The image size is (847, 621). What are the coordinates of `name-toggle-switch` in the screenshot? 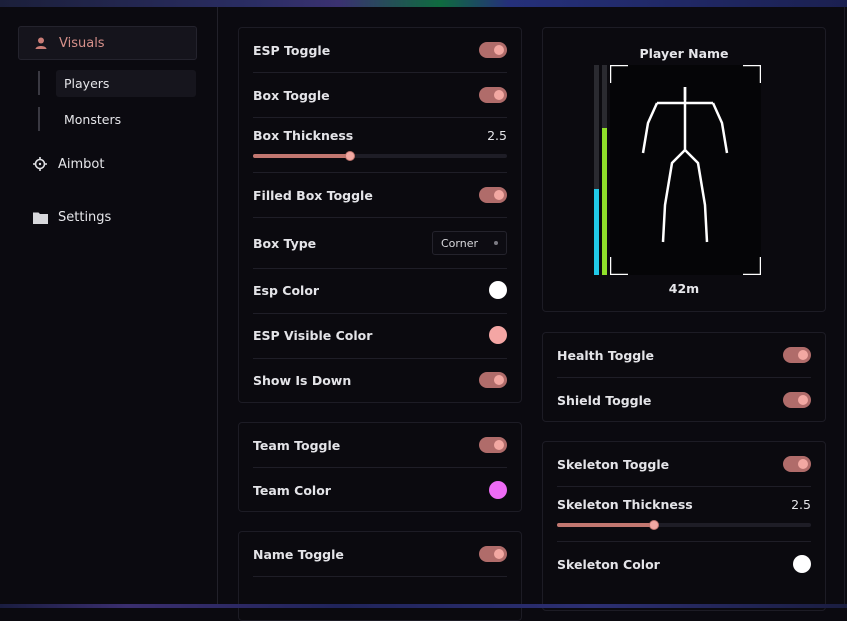 It's located at (493, 554).